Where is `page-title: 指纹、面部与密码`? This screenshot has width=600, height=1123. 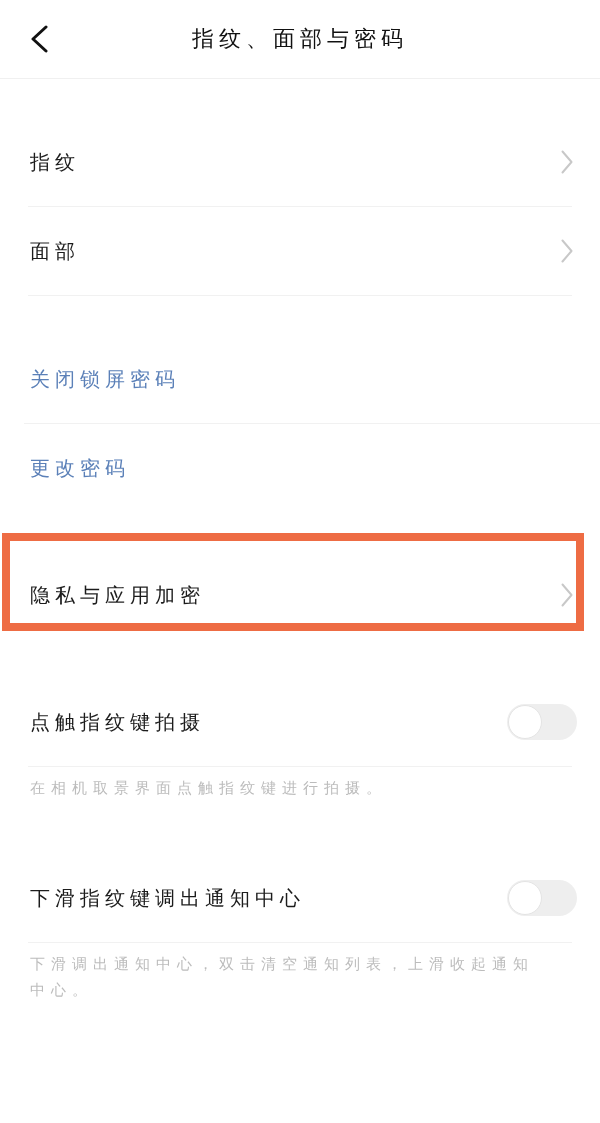 page-title: 指纹、面部与密码 is located at coordinates (300, 39).